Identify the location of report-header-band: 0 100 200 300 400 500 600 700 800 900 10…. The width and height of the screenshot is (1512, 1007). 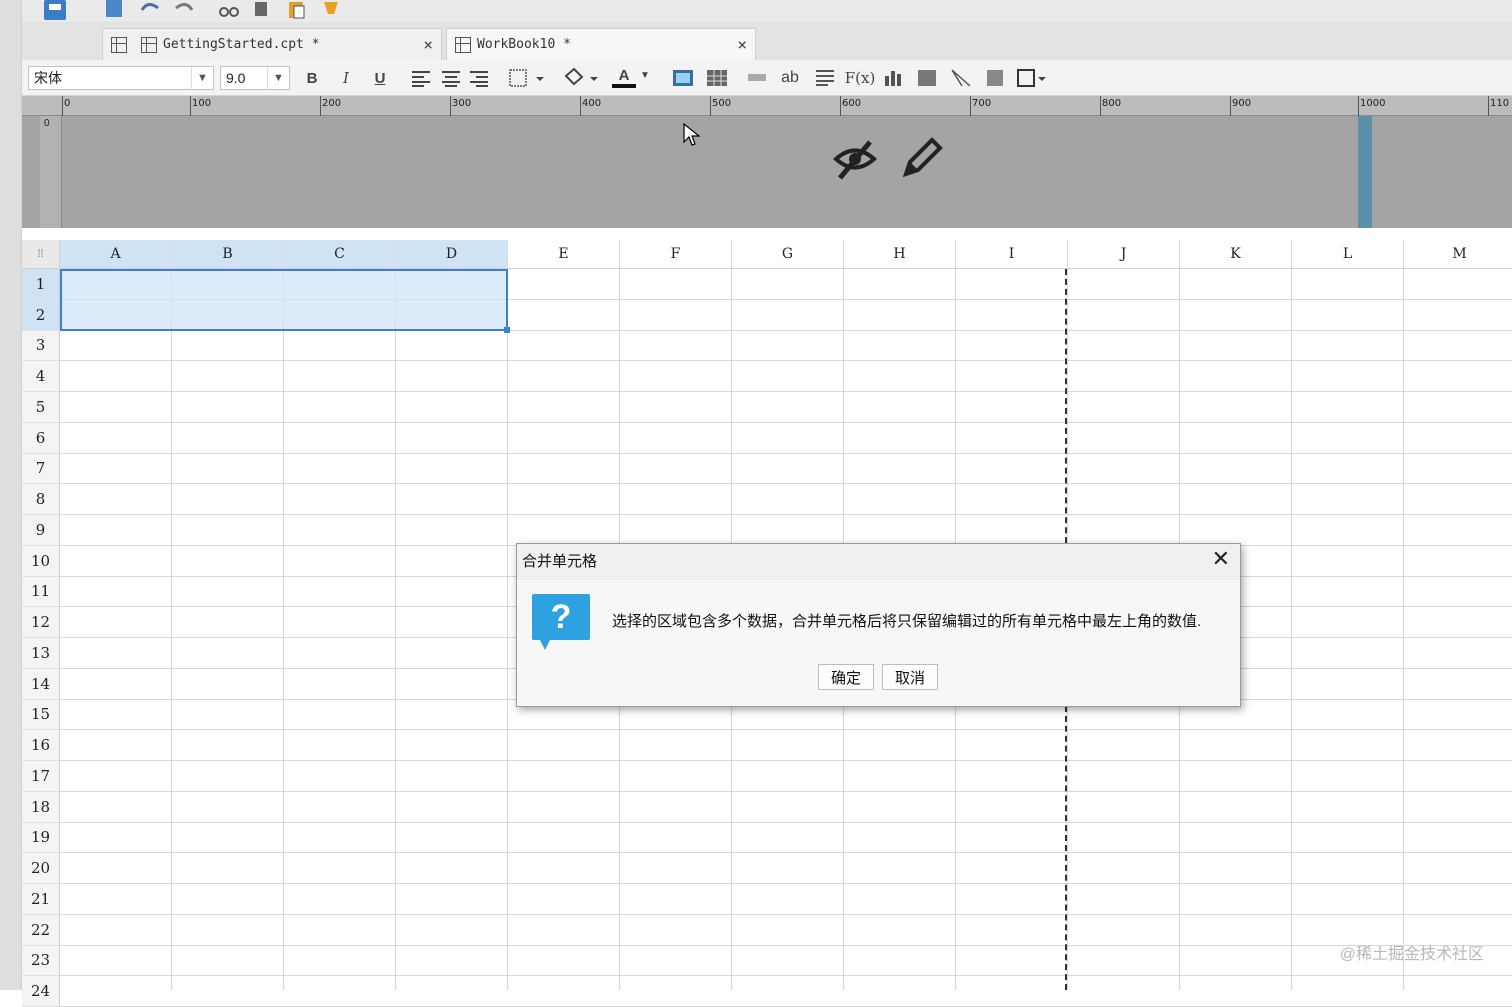
(767, 162).